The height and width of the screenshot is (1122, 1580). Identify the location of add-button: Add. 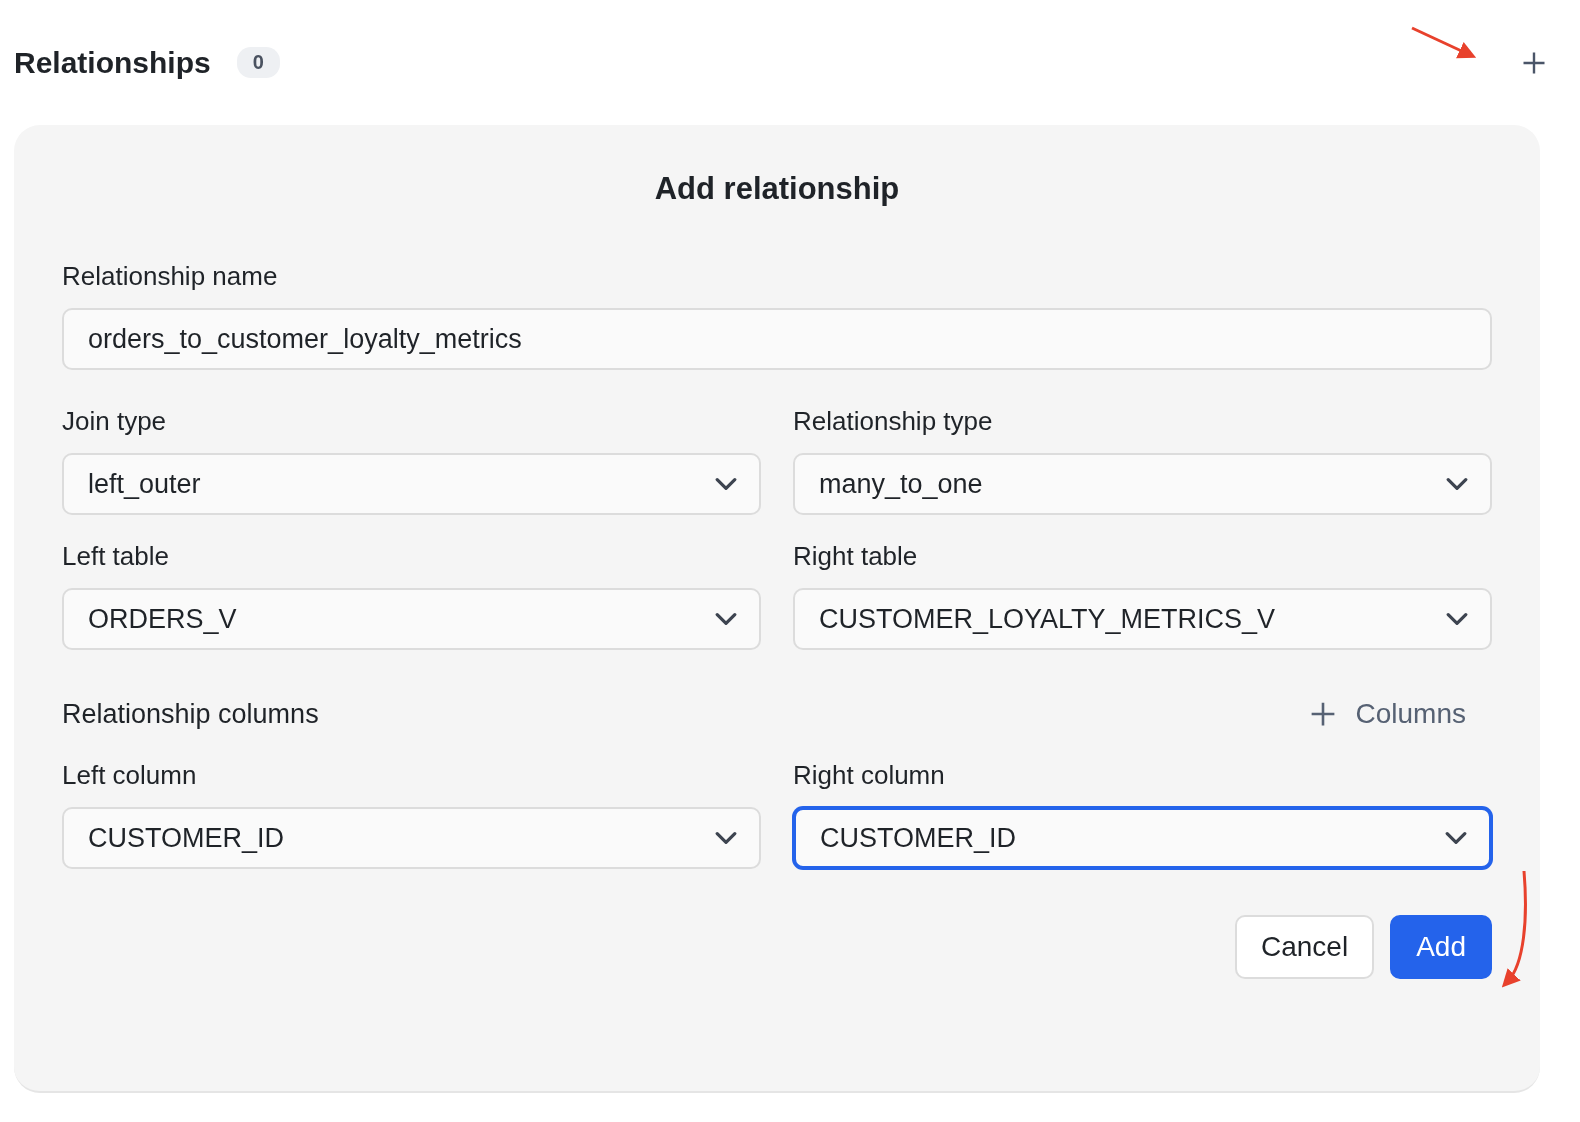
(1441, 947).